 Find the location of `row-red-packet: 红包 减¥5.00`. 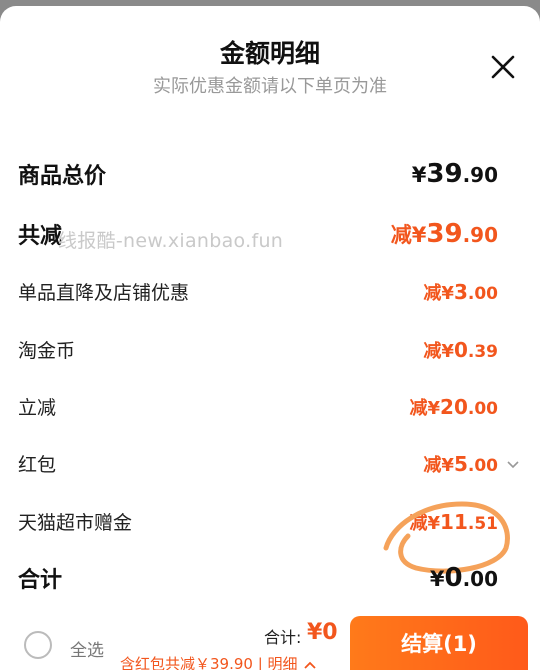

row-red-packet: 红包 减¥5.00 is located at coordinates (258, 463).